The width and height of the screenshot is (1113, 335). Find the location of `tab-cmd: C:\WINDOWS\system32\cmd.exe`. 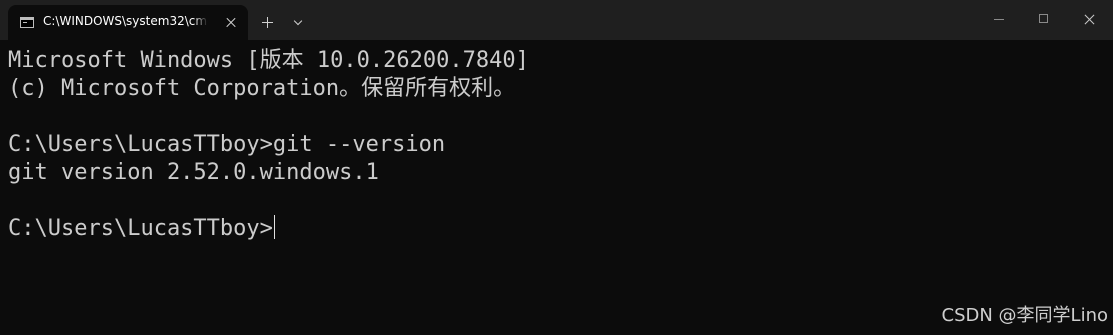

tab-cmd: C:\WINDOWS\system32\cmd.exe is located at coordinates (128, 22).